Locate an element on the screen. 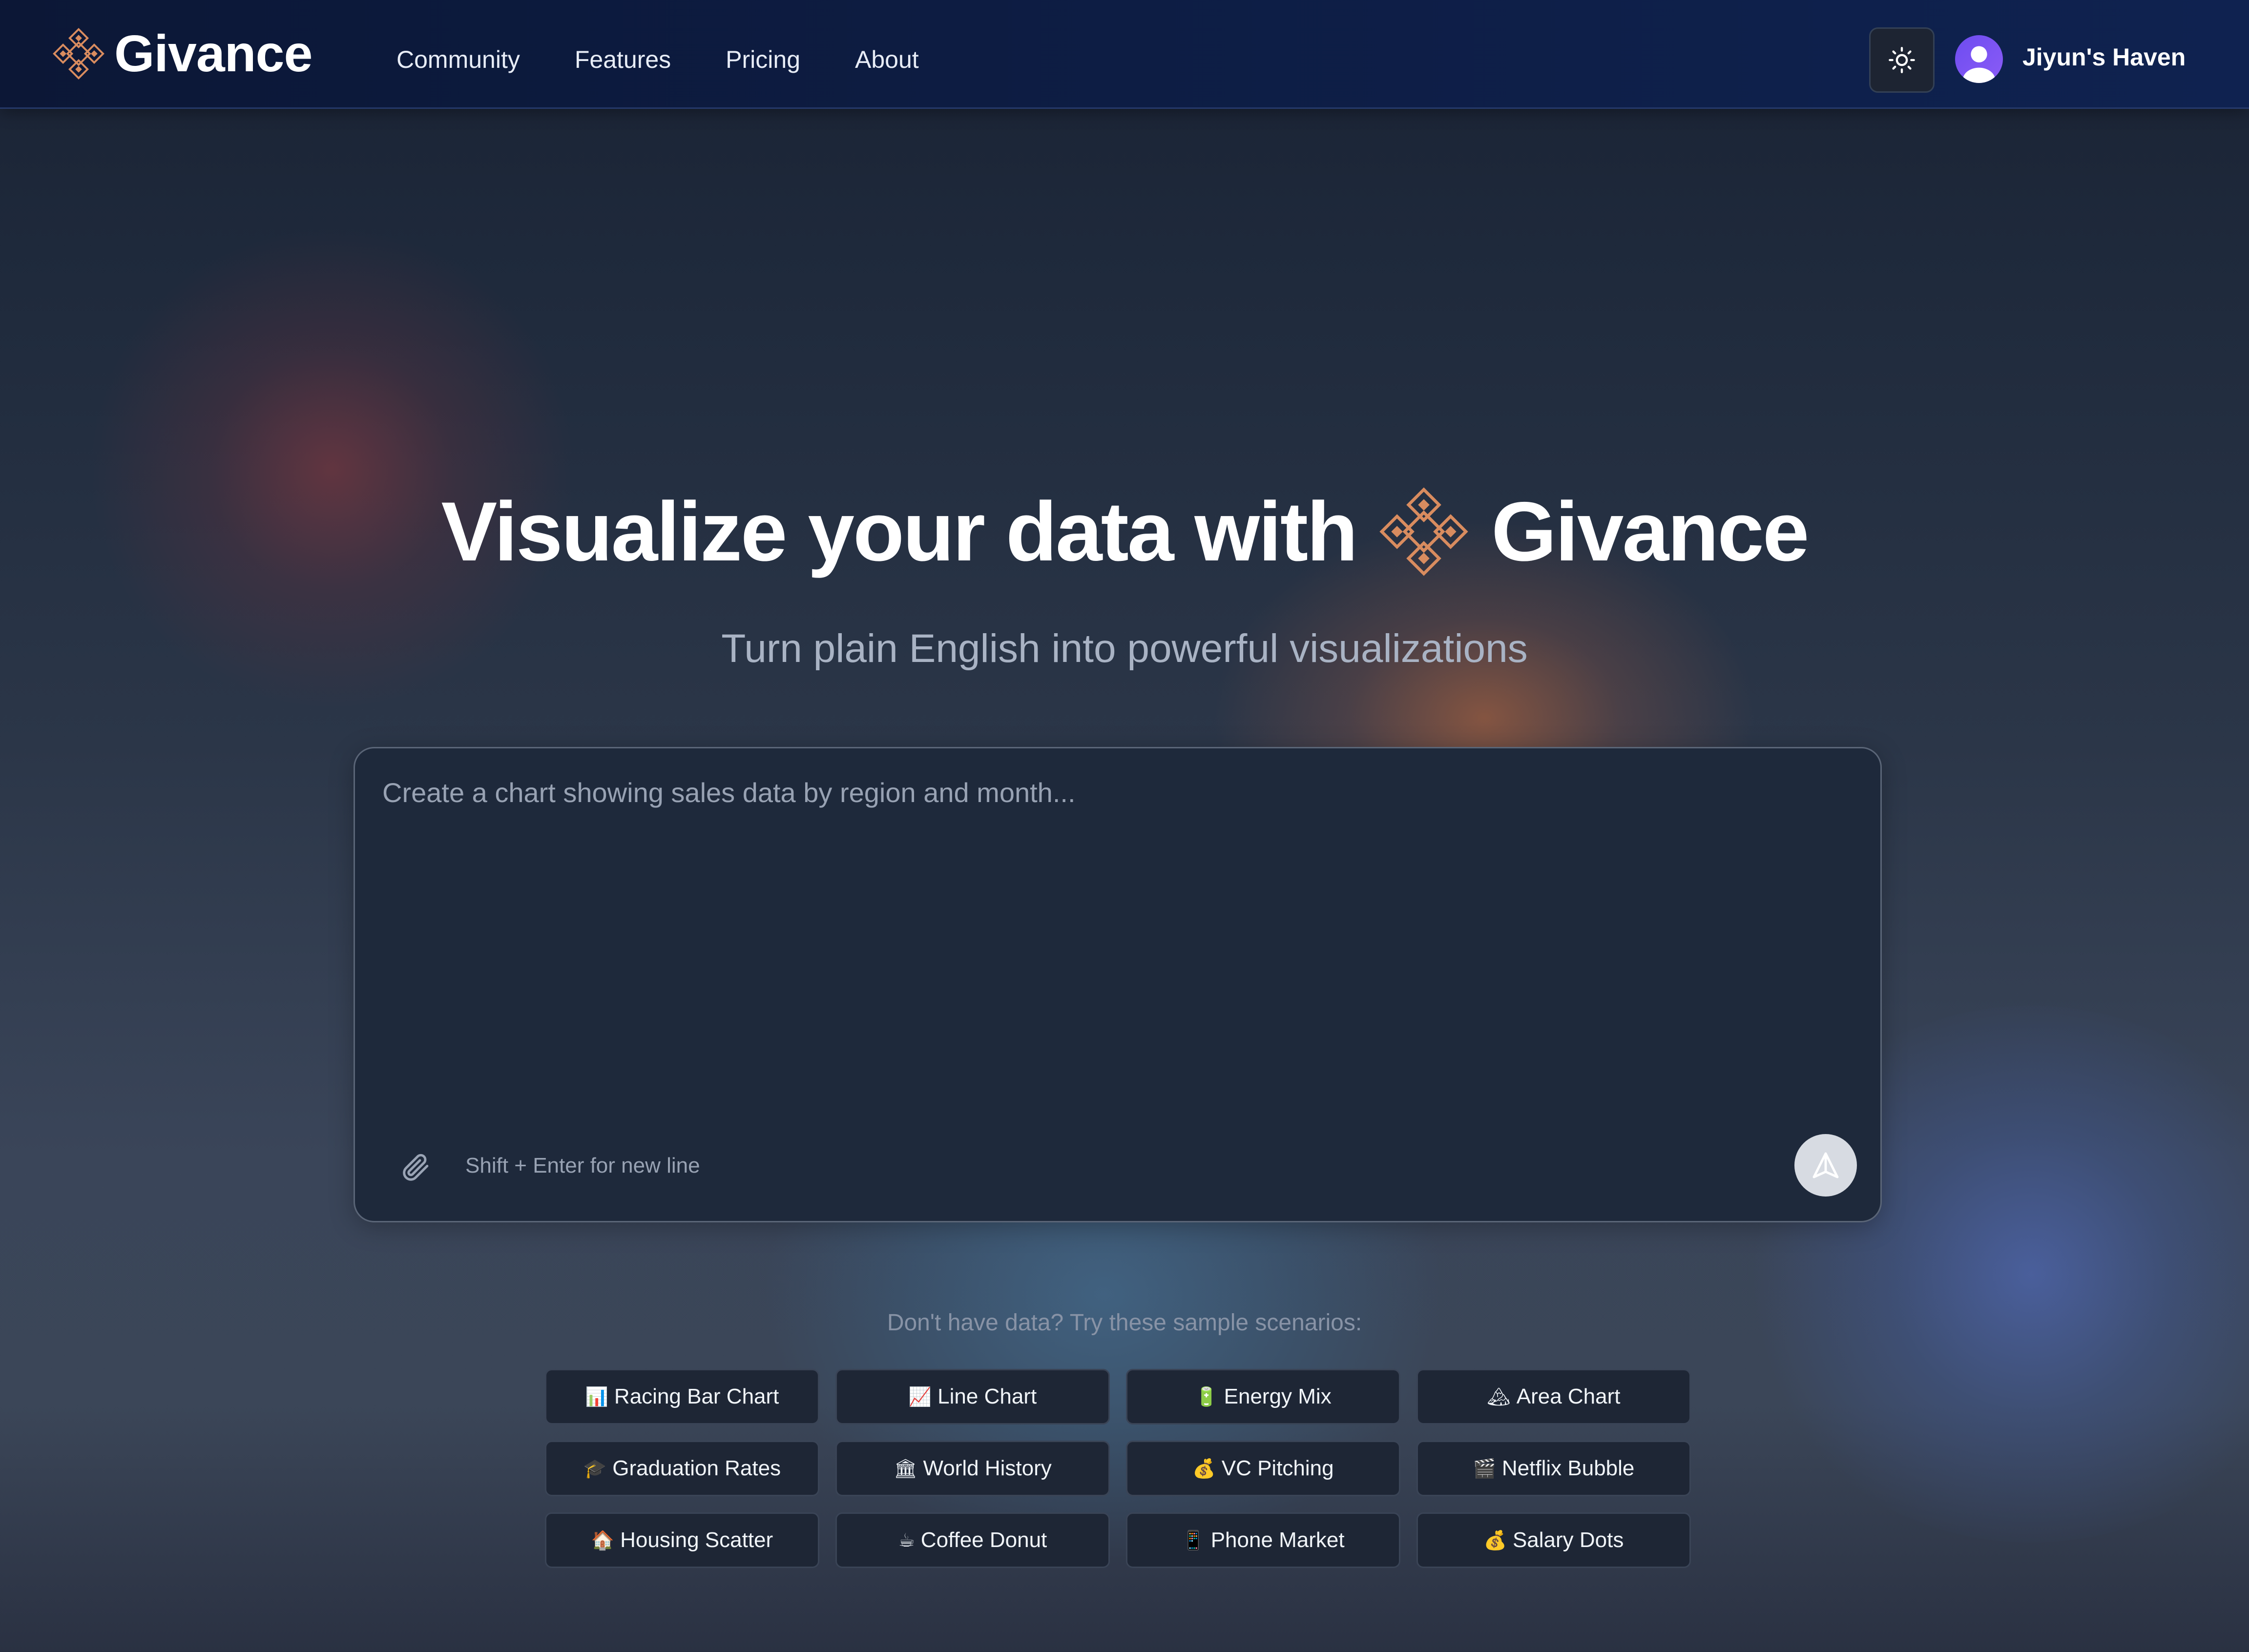 The image size is (2249, 1652). sample-label: Netflix Bubble is located at coordinates (1568, 1468).